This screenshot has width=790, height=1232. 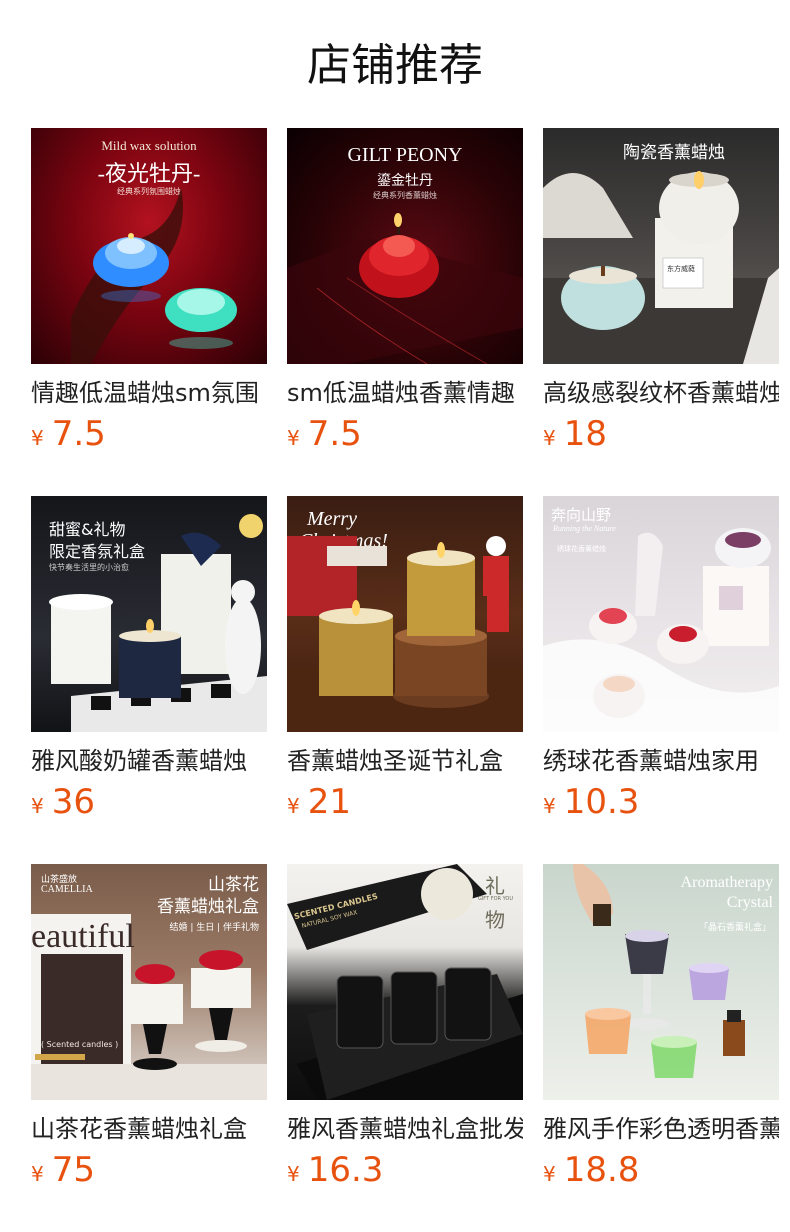 I want to click on ceramic-candle-icon: 东方威蕤, so click(x=661, y=267).